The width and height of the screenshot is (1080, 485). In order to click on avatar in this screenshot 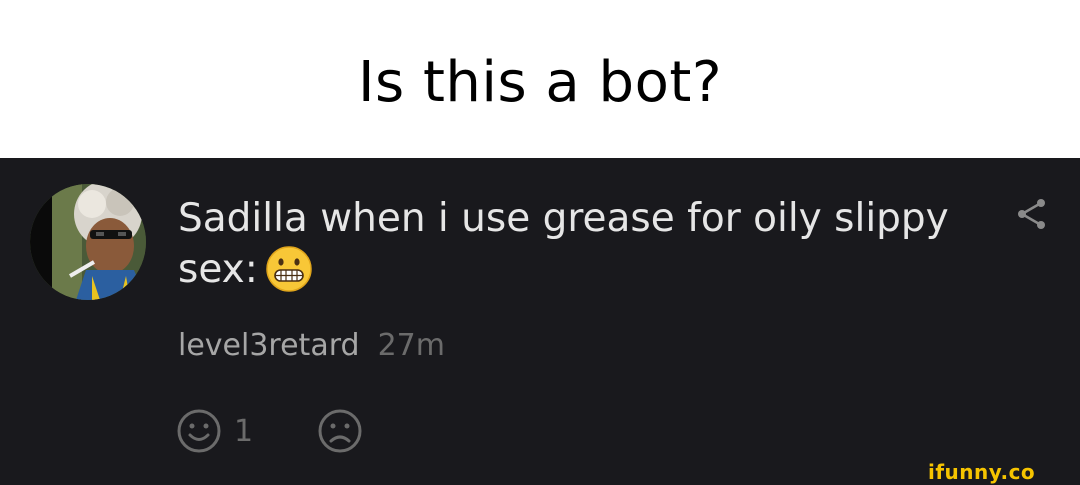, I will do `click(88, 242)`.